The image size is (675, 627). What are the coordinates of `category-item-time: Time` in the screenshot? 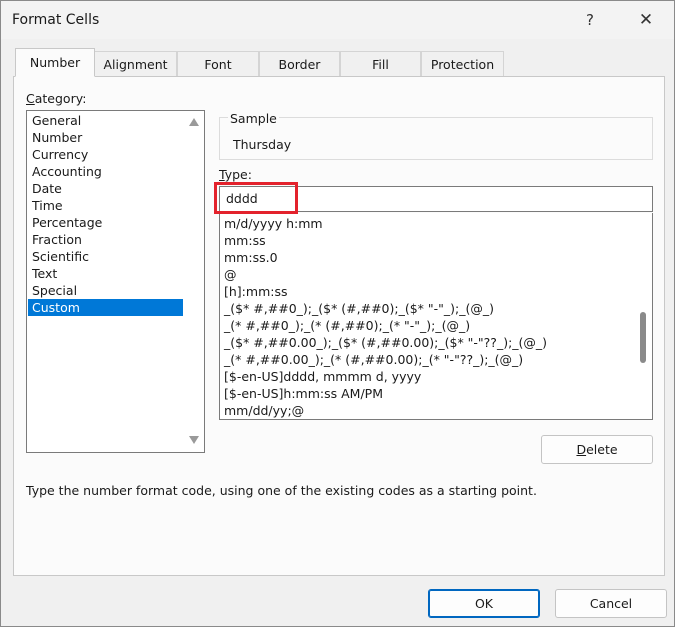 It's located at (105, 205).